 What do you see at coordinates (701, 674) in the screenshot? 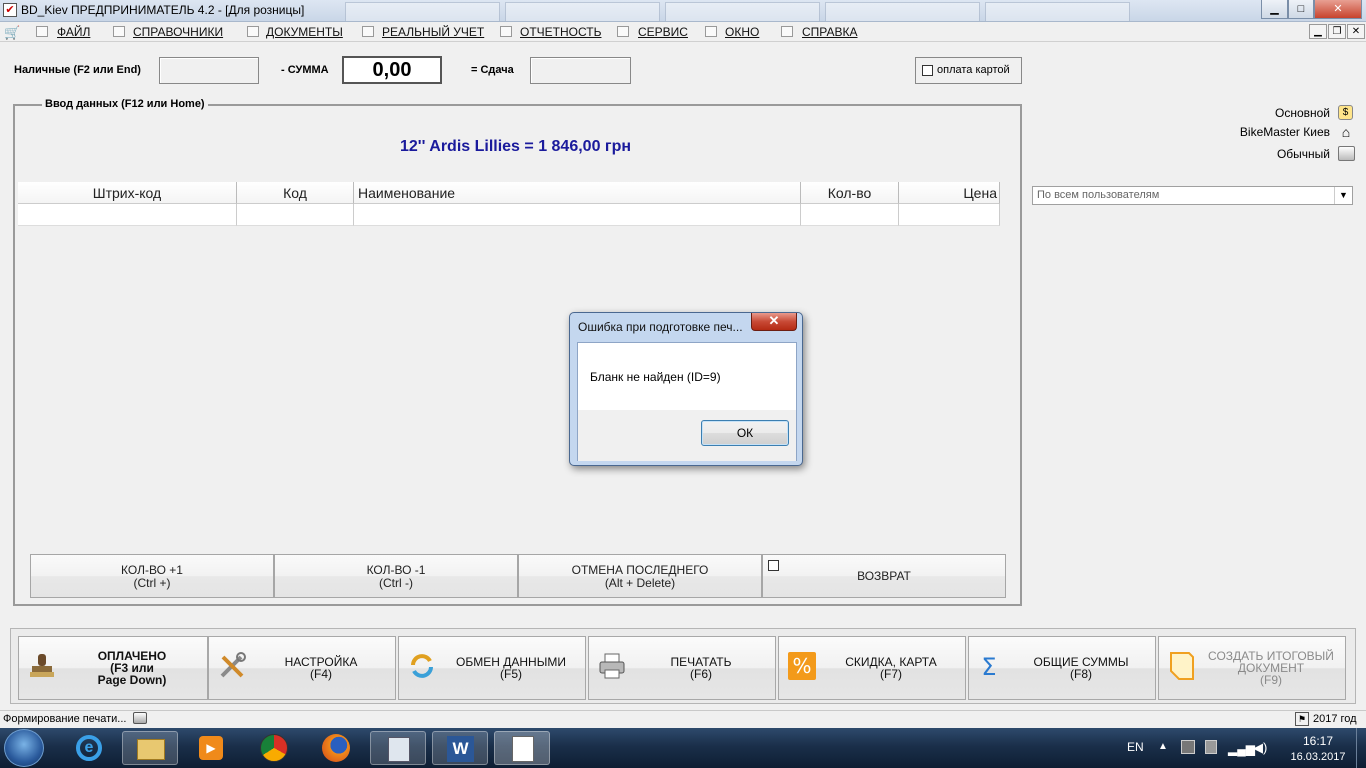
I see `print-line2: (F6)` at bounding box center [701, 674].